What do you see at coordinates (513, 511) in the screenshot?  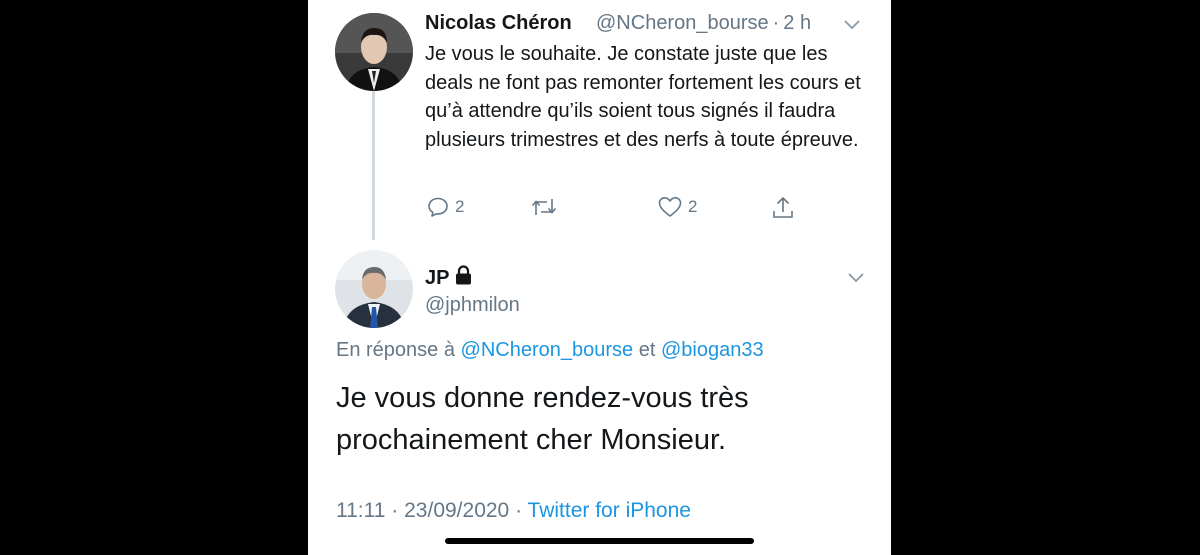 I see `tweet-meta: 11:11 · 23/09/2020 · Twitter for iPhone` at bounding box center [513, 511].